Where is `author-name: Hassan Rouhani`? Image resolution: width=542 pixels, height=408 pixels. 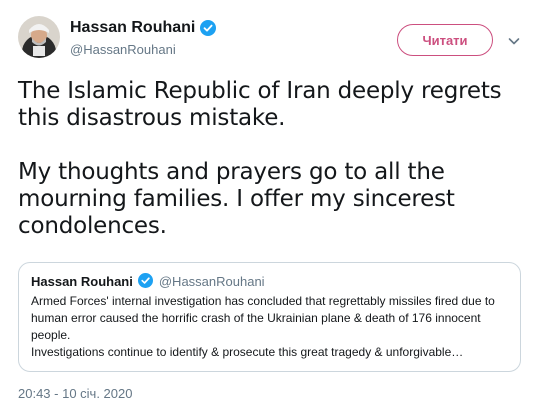 author-name: Hassan Rouhani is located at coordinates (132, 28).